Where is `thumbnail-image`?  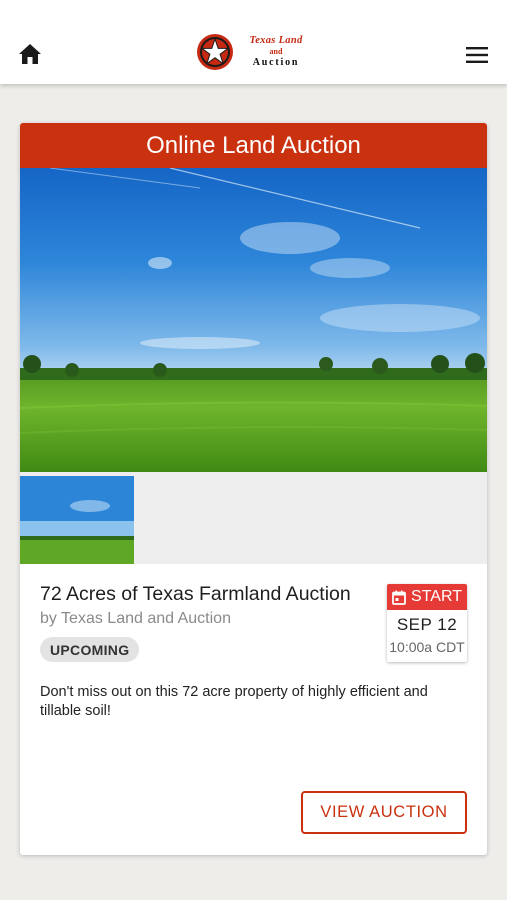
thumbnail-image is located at coordinates (77, 520).